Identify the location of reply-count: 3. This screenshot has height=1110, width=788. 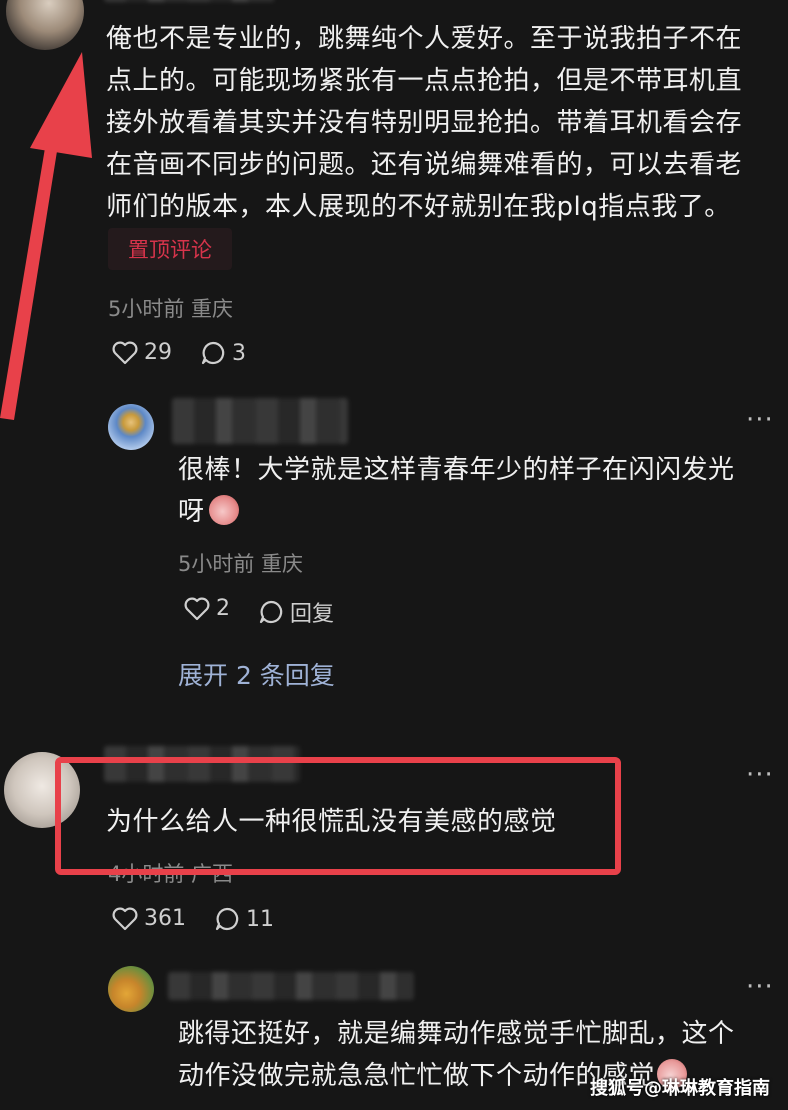
(239, 353).